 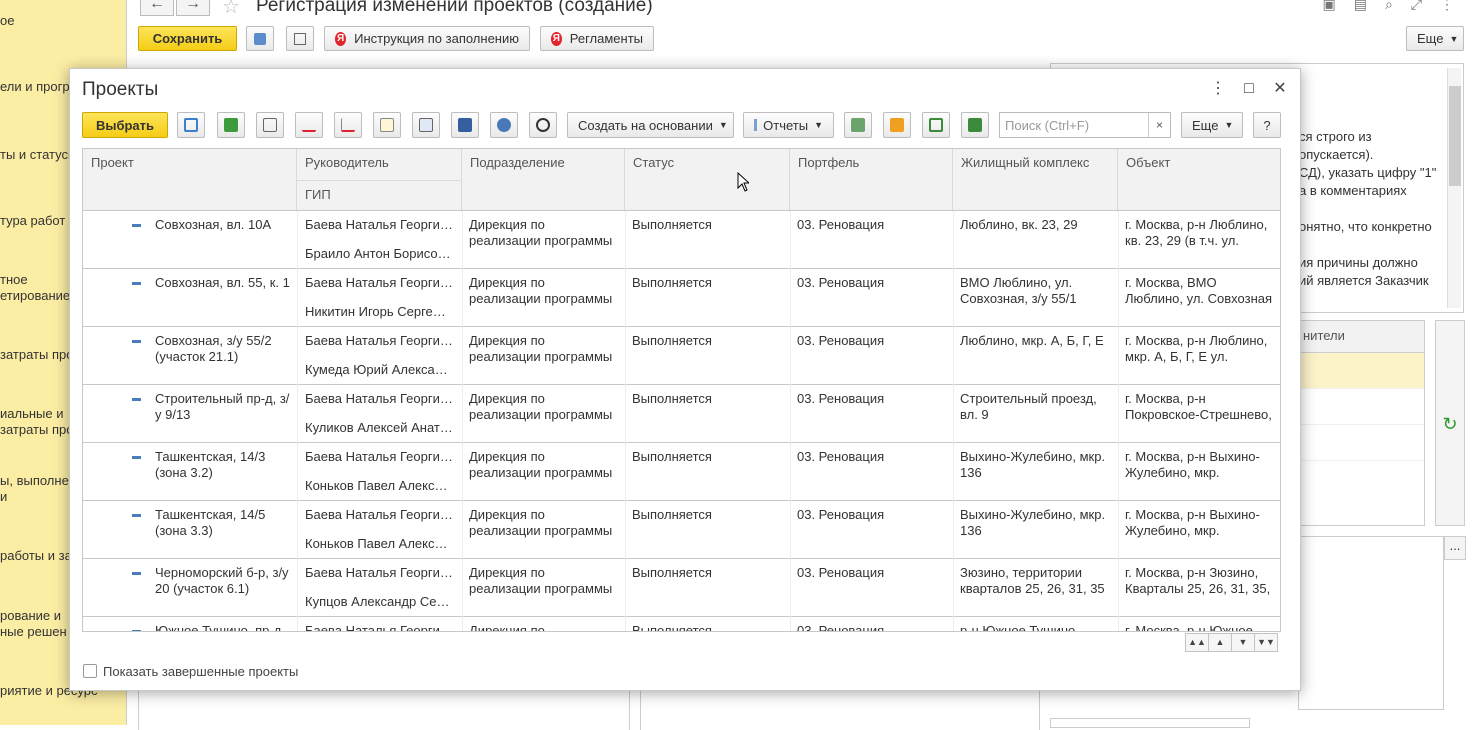 What do you see at coordinates (30, 616) in the screenshot?
I see `sidebar-item: рование и` at bounding box center [30, 616].